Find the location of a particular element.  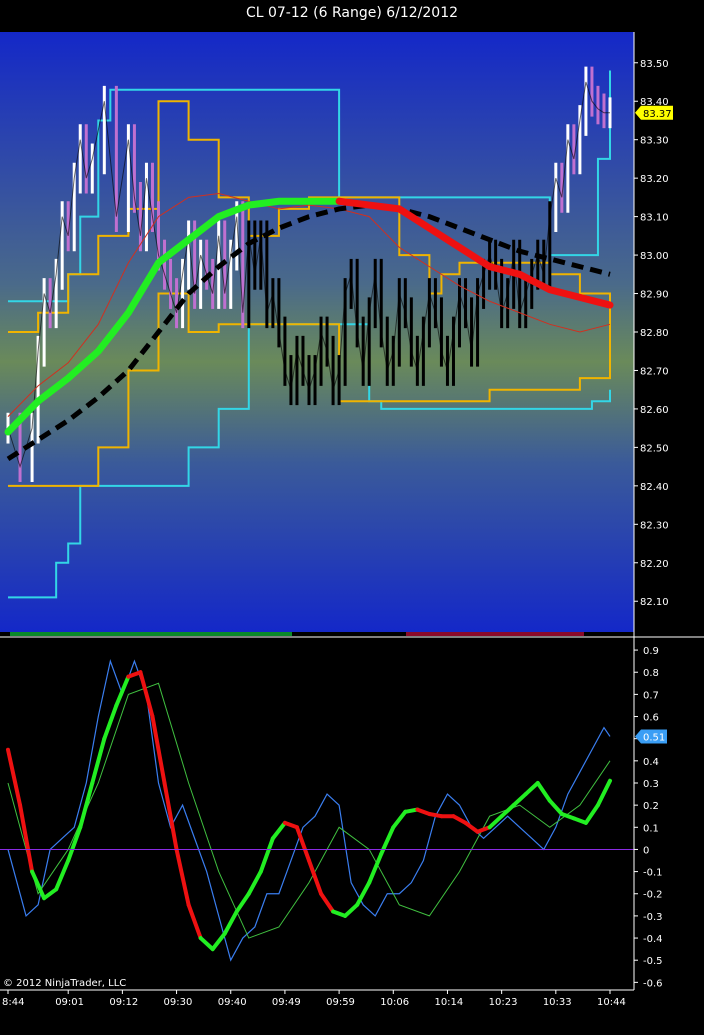

osc-tick-label: 0.1 is located at coordinates (651, 828).